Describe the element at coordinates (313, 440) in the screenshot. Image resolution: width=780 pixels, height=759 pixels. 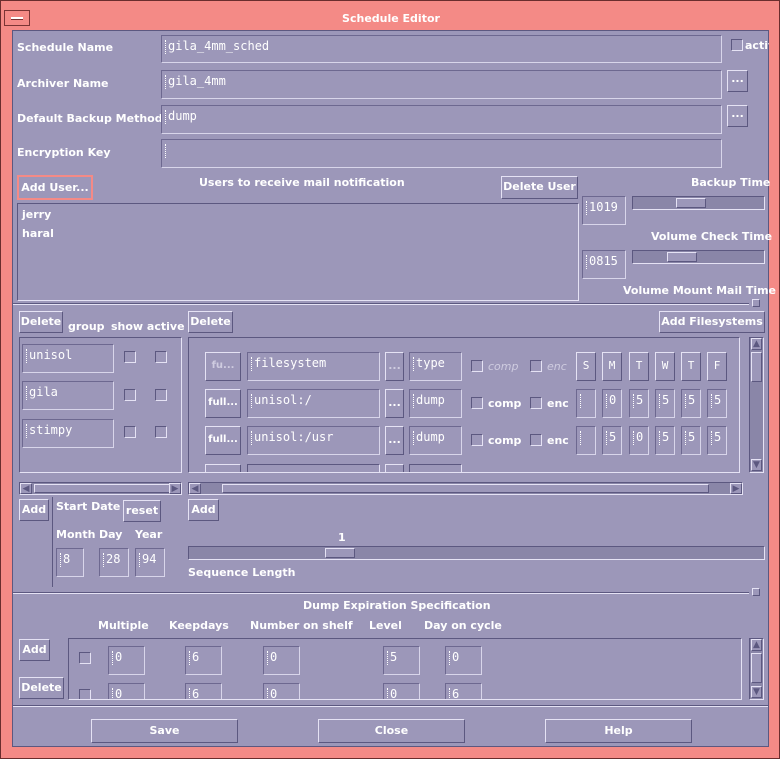
I see `fs-filesystem-field: unisol:/usr` at that location.